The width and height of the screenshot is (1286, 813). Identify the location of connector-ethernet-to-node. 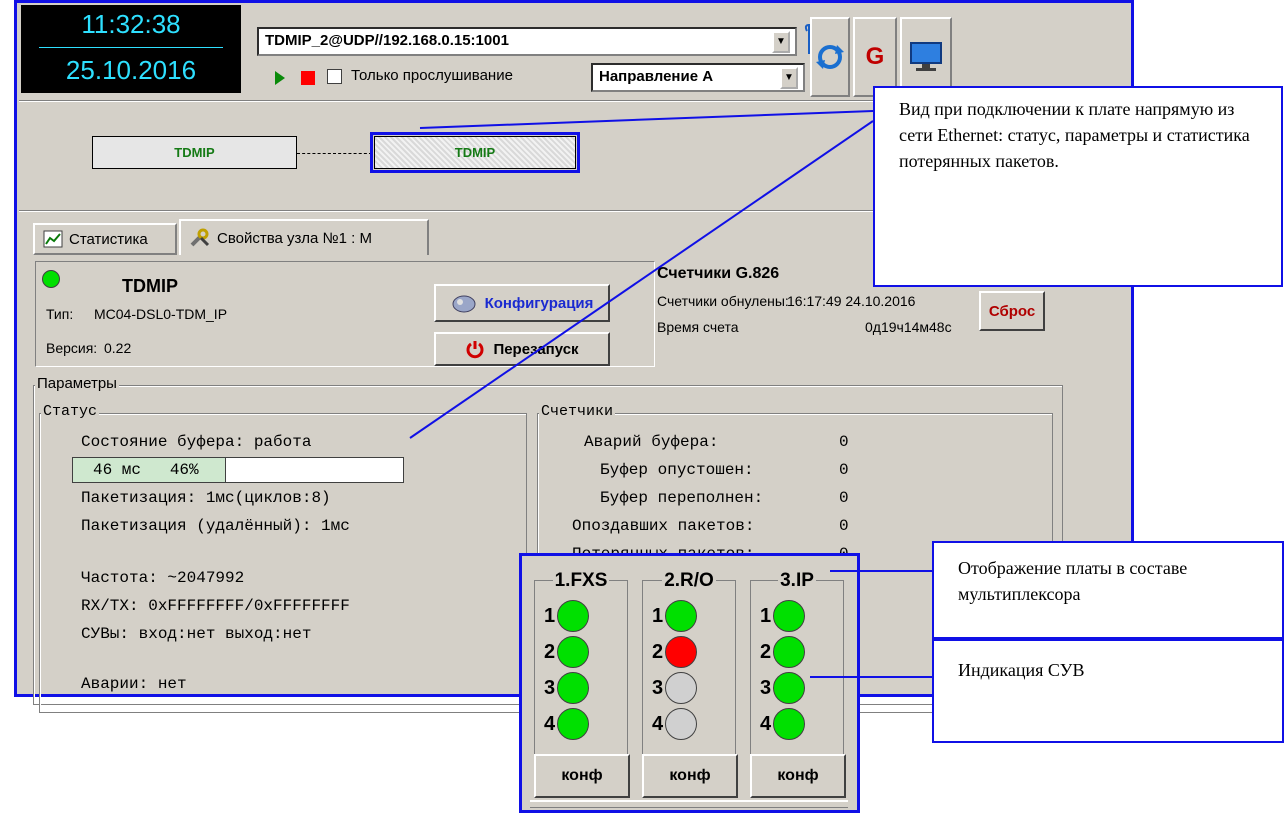
(646, 119).